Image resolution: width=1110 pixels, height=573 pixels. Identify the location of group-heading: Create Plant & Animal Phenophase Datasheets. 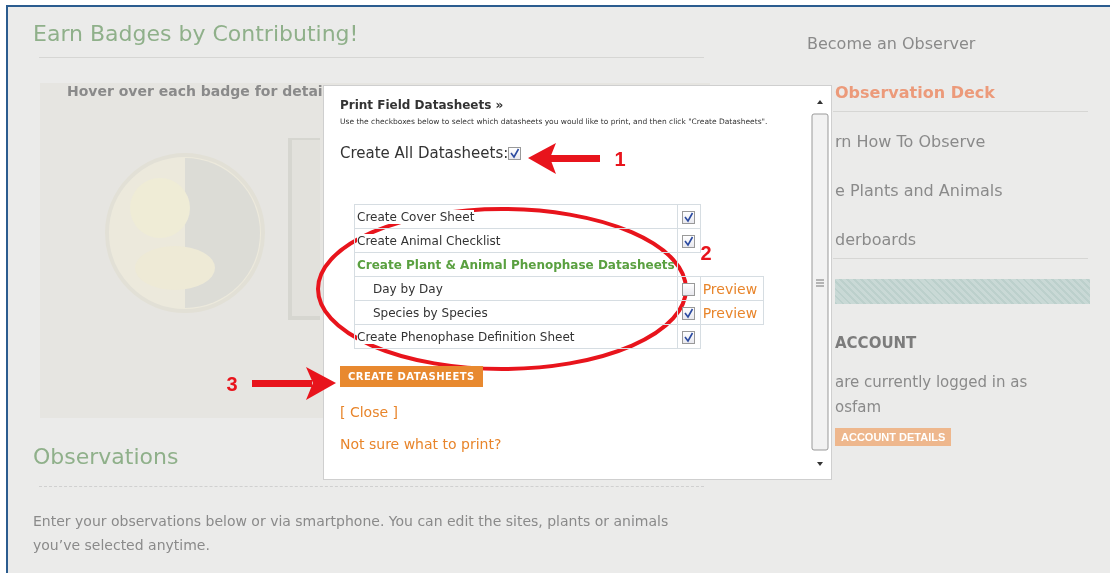
(516, 264).